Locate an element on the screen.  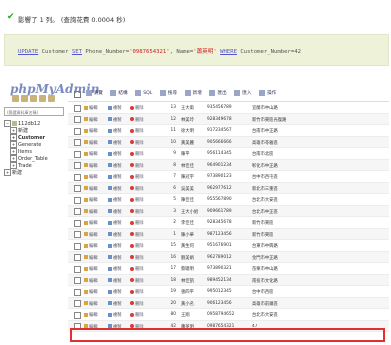
tab-structure: 結構 is located at coordinates (119, 94).